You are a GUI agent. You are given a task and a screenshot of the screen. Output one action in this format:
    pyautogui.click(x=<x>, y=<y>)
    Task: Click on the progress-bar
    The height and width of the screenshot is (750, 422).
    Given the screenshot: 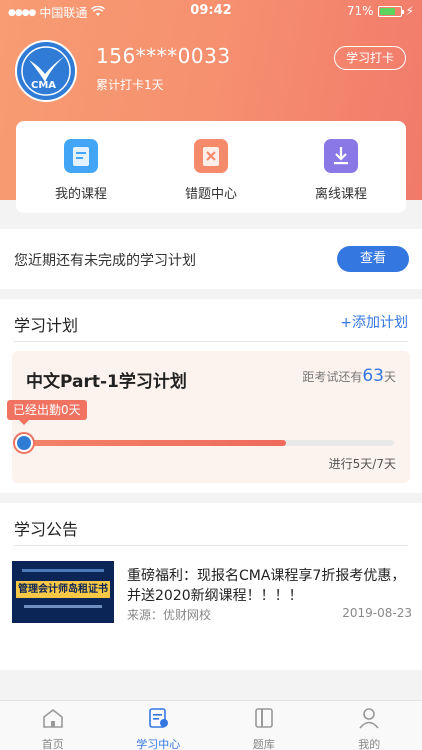 What is the action you would take?
    pyautogui.click(x=208, y=443)
    